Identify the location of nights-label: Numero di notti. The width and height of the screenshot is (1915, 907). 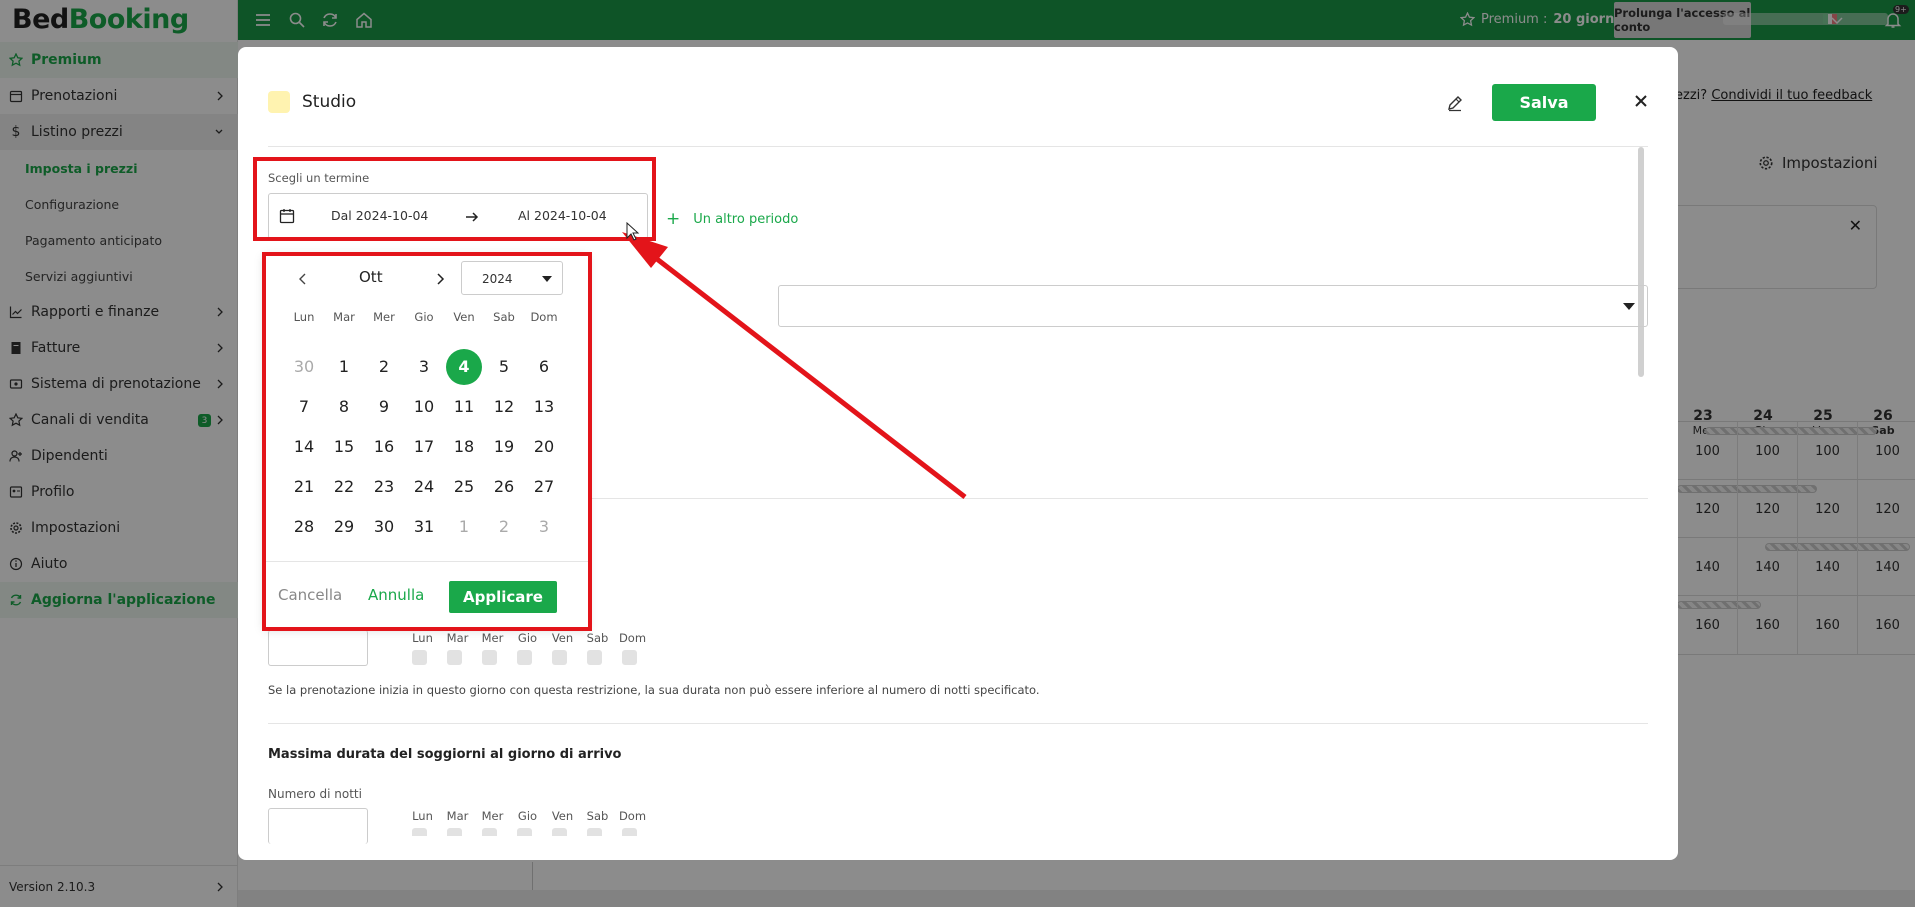
(315, 794).